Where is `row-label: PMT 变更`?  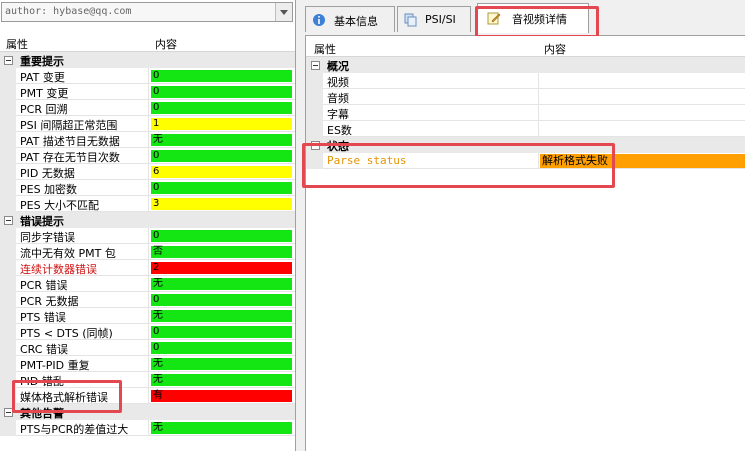
row-label: PMT 变更 is located at coordinates (44, 93).